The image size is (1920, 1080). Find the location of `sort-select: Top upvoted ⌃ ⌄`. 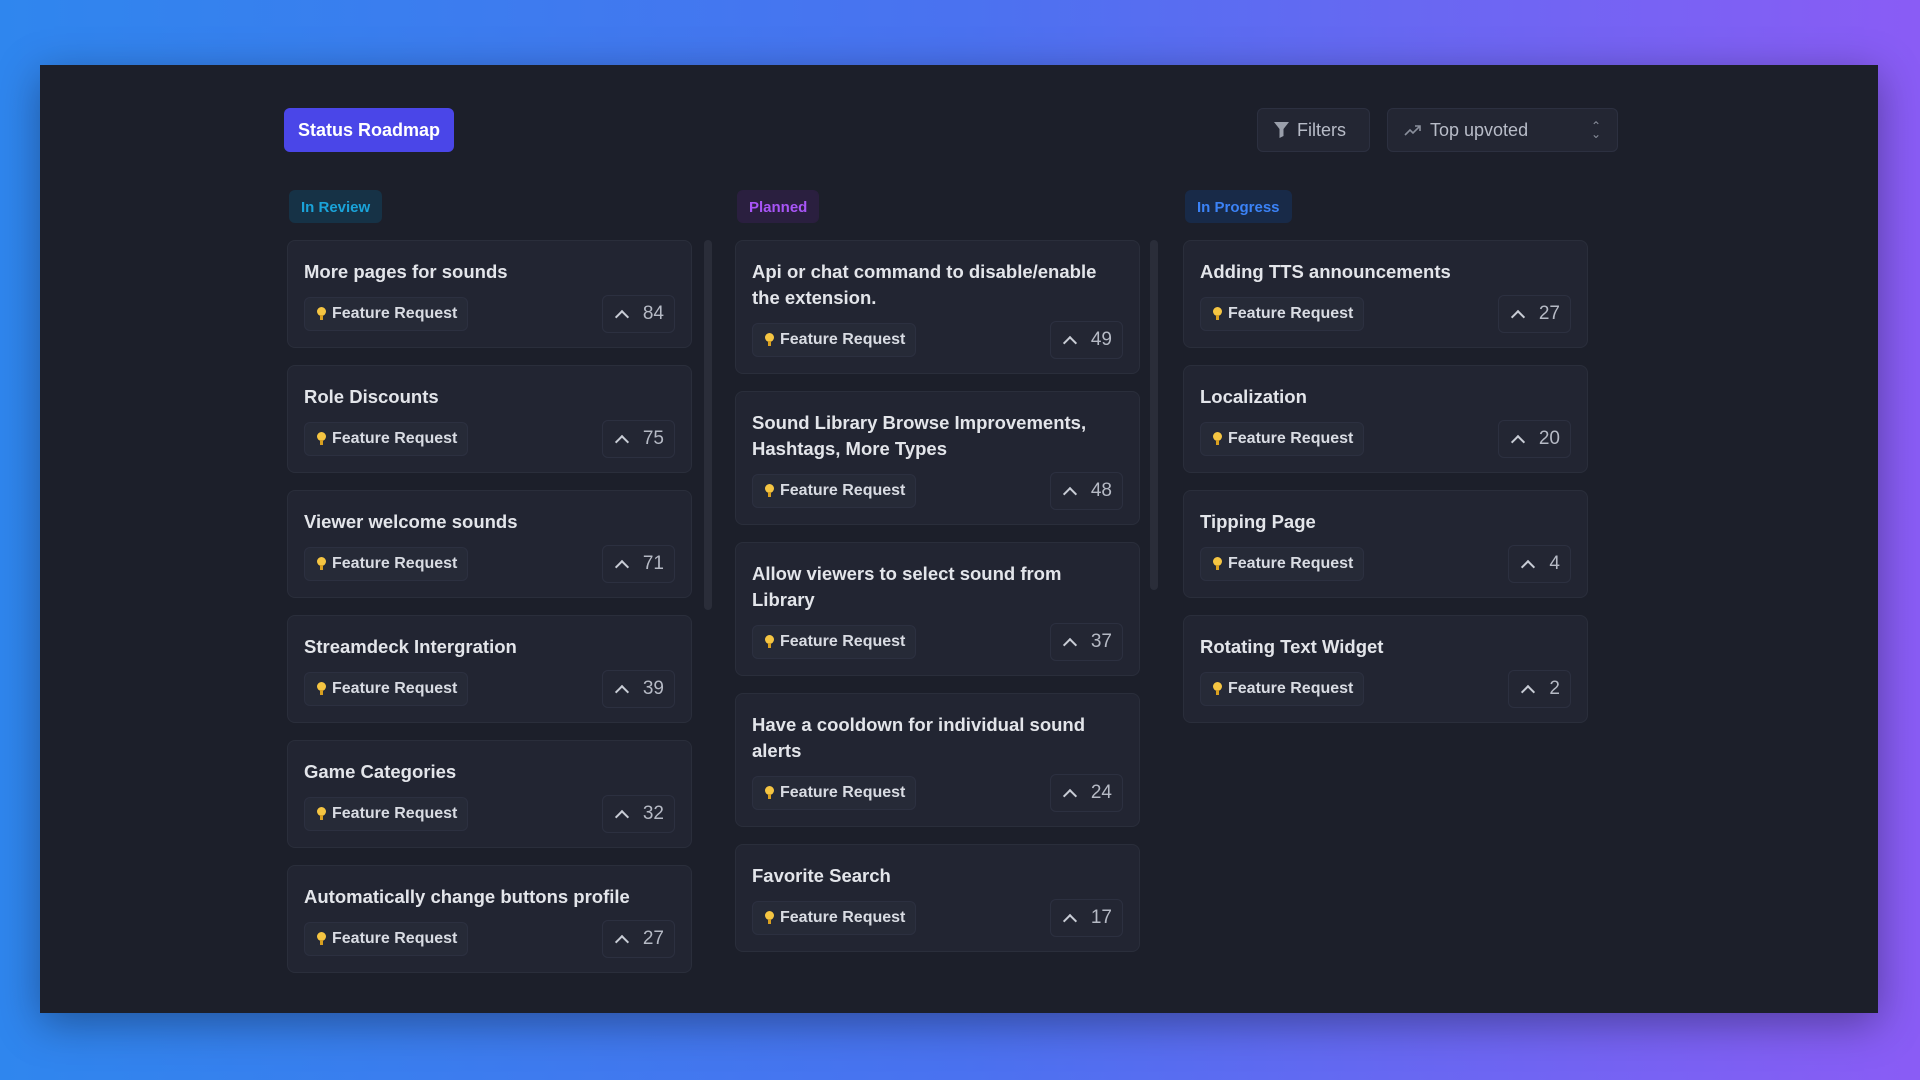

sort-select: Top upvoted ⌃ ⌄ is located at coordinates (1502, 130).